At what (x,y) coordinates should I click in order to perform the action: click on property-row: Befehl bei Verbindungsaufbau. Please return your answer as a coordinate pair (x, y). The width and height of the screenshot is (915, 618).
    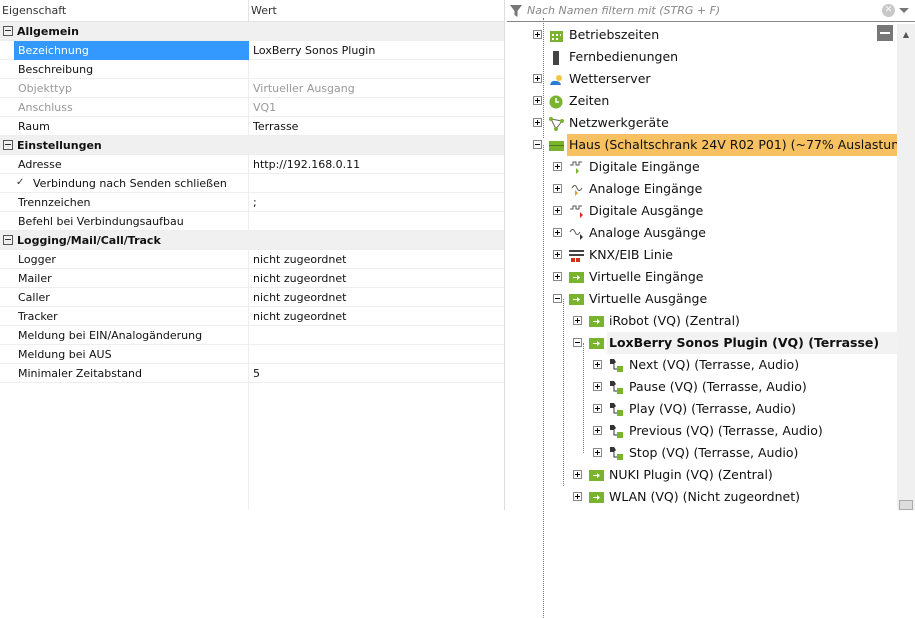
    Looking at the image, I should click on (252, 221).